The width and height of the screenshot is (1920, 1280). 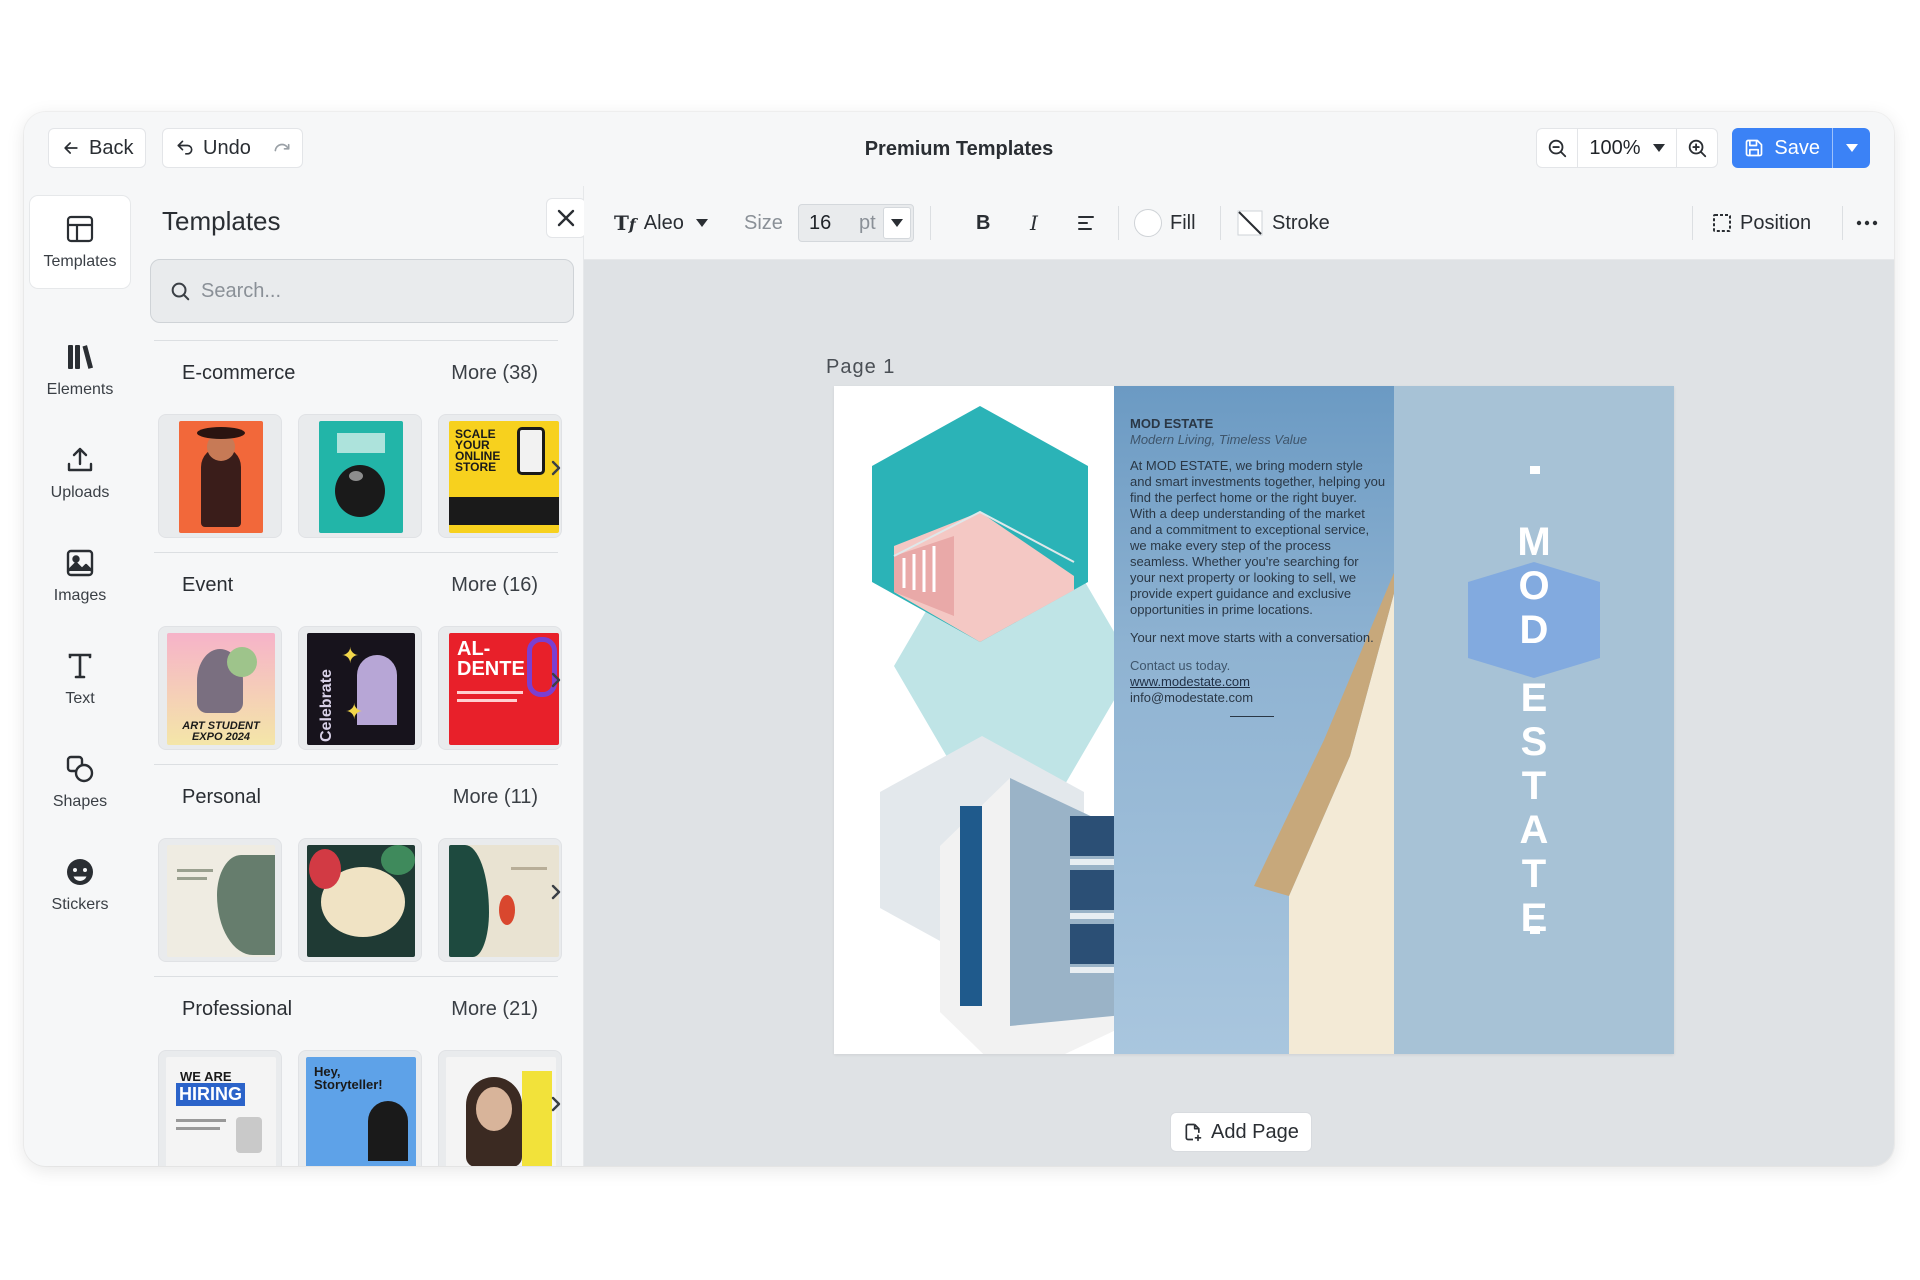 I want to click on add-page-button: Add Page, so click(x=1241, y=1132).